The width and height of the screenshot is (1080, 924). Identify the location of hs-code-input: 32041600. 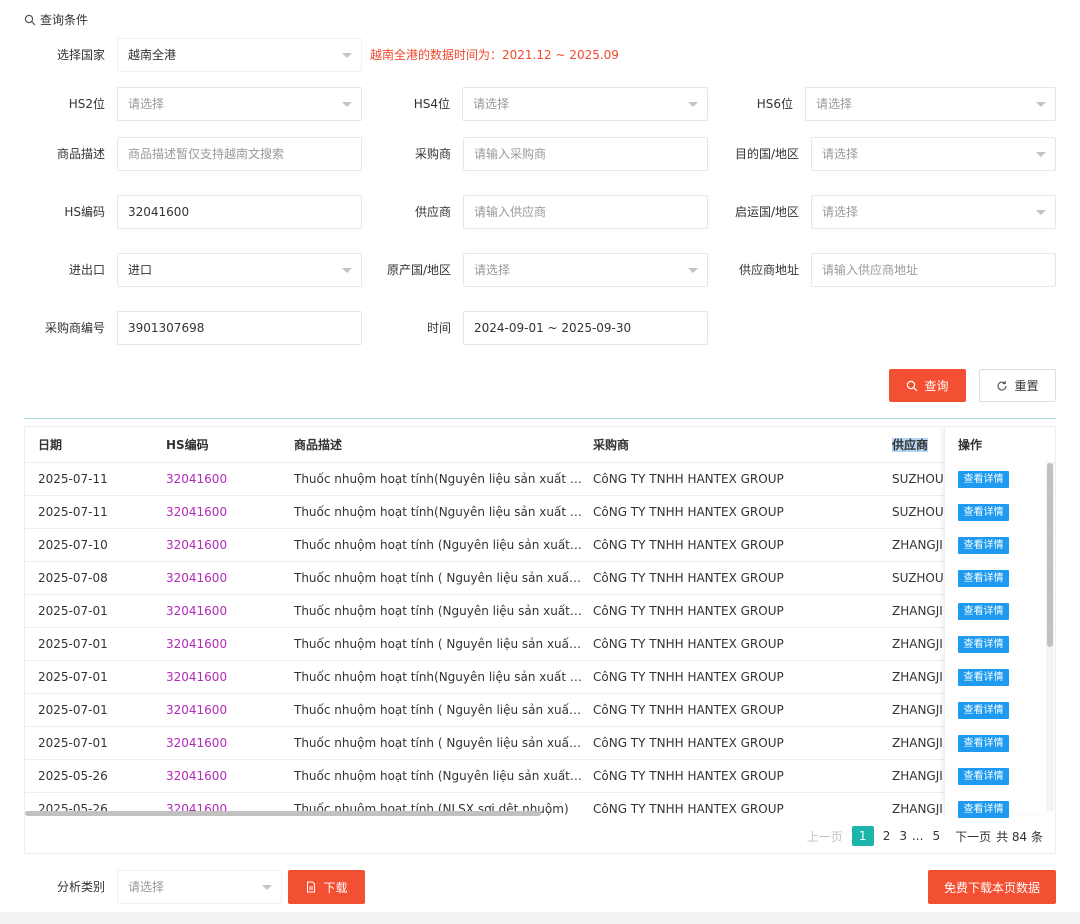
(239, 212).